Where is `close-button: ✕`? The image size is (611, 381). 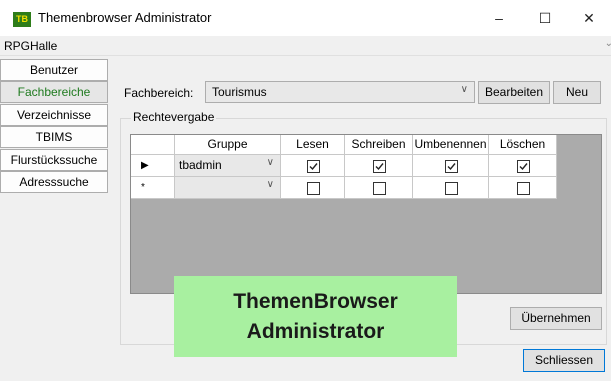 close-button: ✕ is located at coordinates (588, 18).